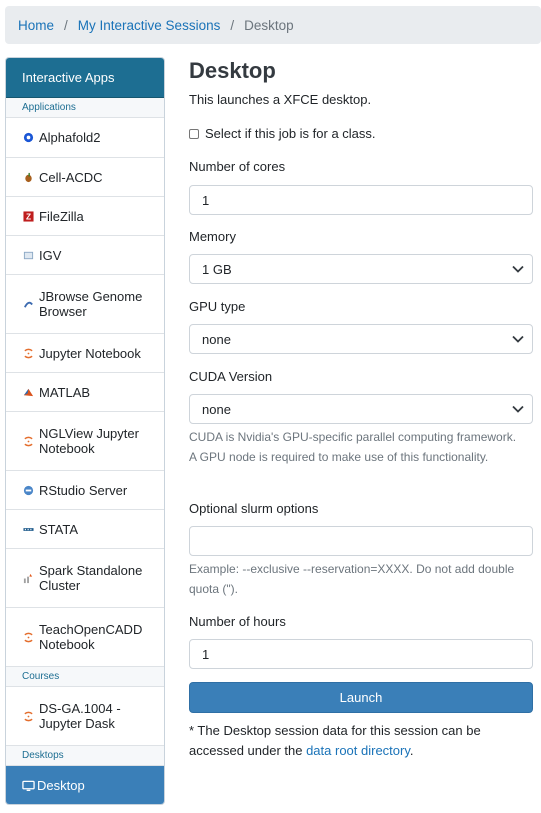 The height and width of the screenshot is (813, 541). Describe the element at coordinates (217, 306) in the screenshot. I see `gpu-label: GPU type` at that location.